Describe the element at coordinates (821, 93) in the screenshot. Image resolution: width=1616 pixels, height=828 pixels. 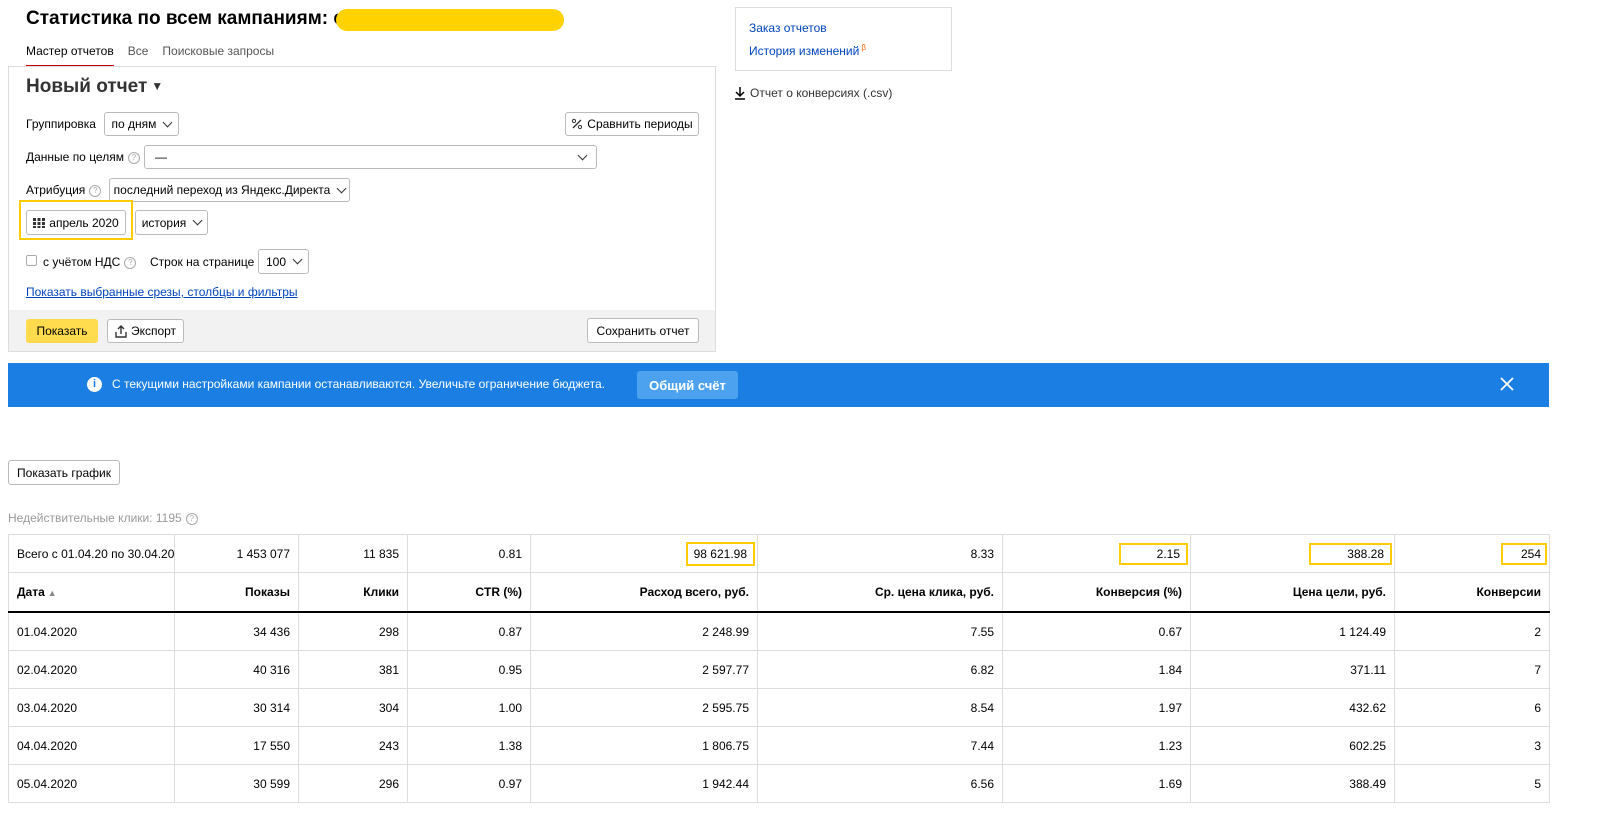
I see `conversions-csv-text: Отчет о конверсиях (.csv)` at that location.